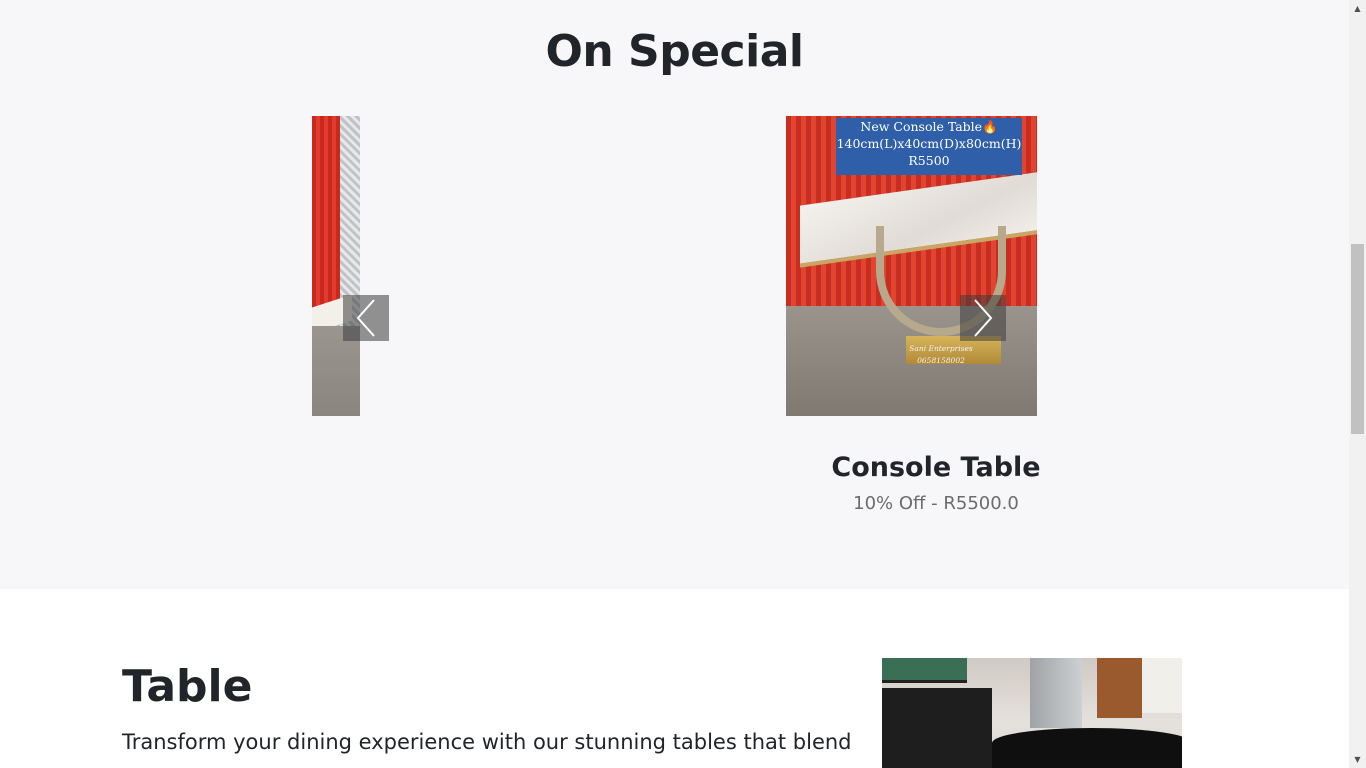  What do you see at coordinates (1357, 8) in the screenshot?
I see `scroll-up-arrow-icon: ▲` at bounding box center [1357, 8].